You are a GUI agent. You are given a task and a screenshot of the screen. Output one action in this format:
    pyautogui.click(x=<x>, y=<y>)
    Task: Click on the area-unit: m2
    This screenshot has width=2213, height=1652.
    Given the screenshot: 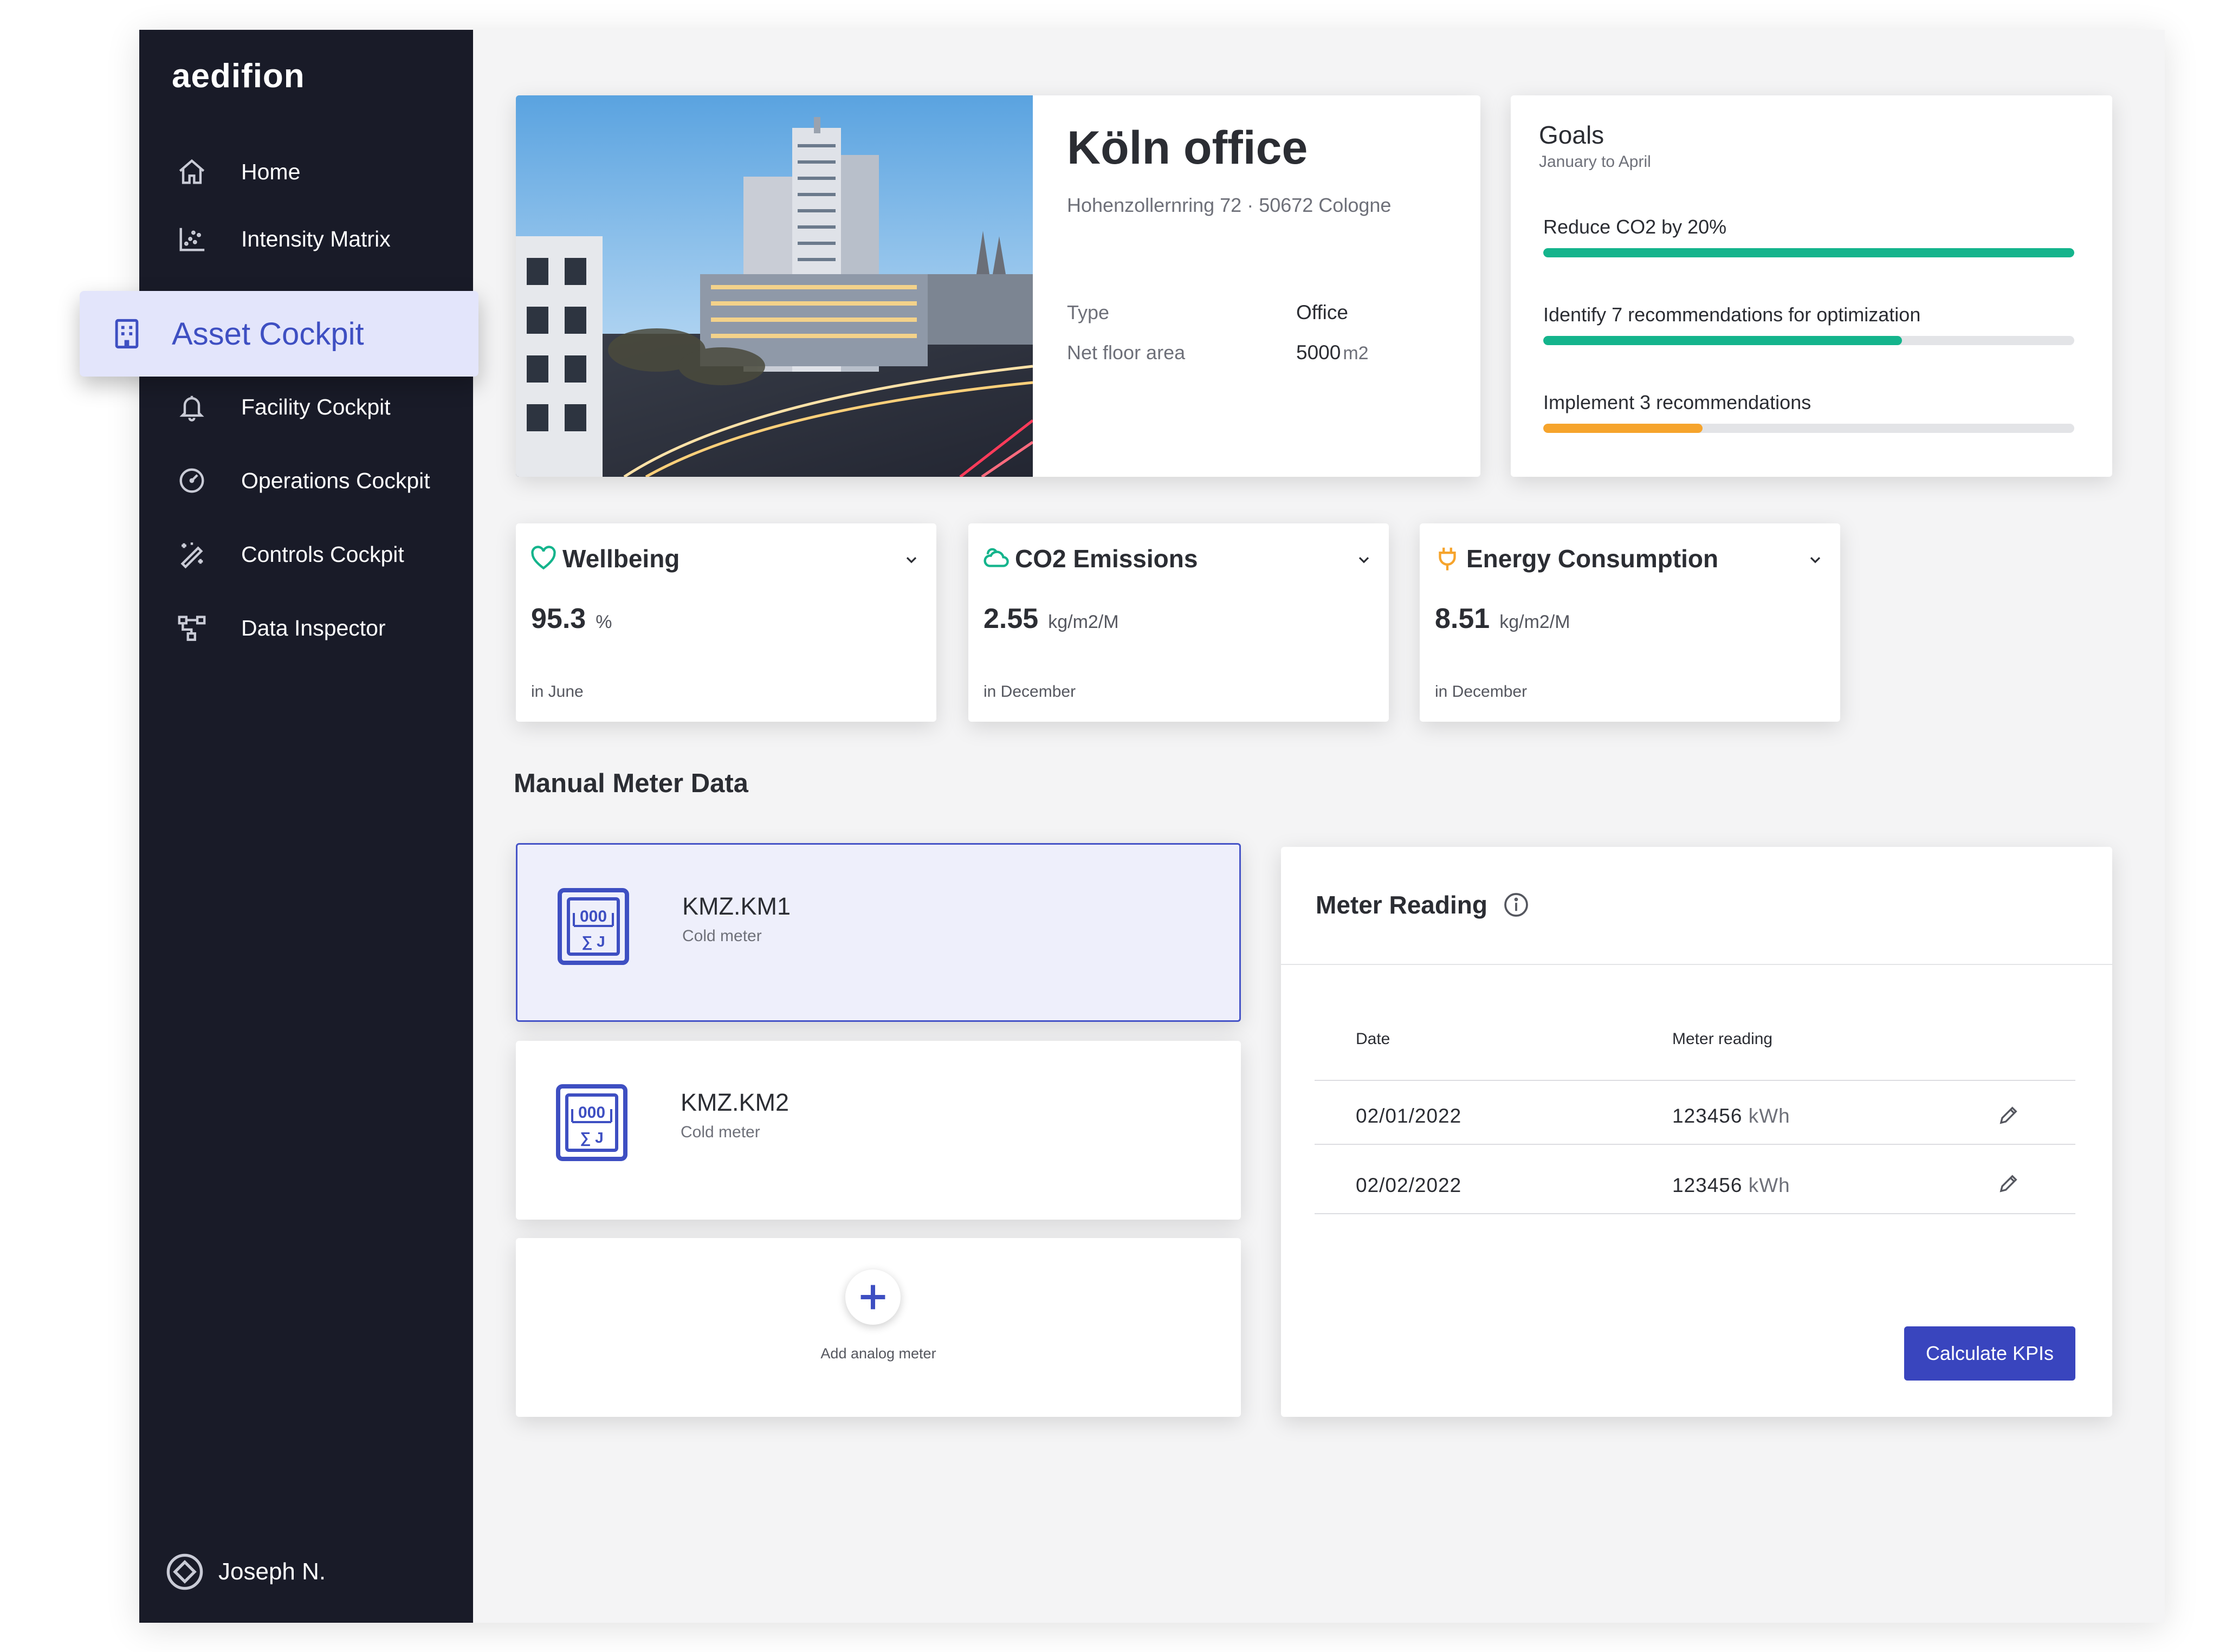 What is the action you would take?
    pyautogui.click(x=1356, y=353)
    